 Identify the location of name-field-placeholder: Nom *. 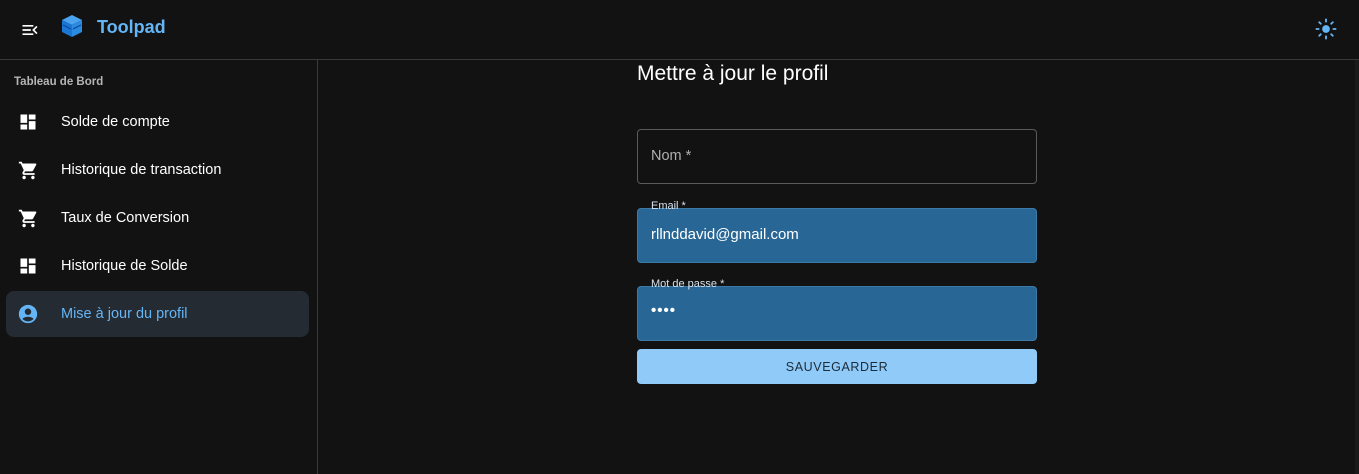
(671, 156).